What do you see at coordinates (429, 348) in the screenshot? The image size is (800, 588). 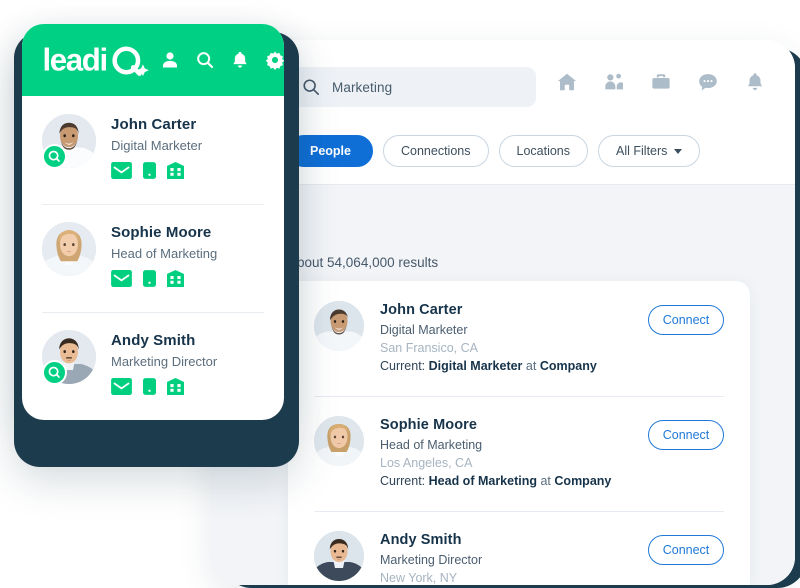 I see `result-location: San Fransico, CA` at bounding box center [429, 348].